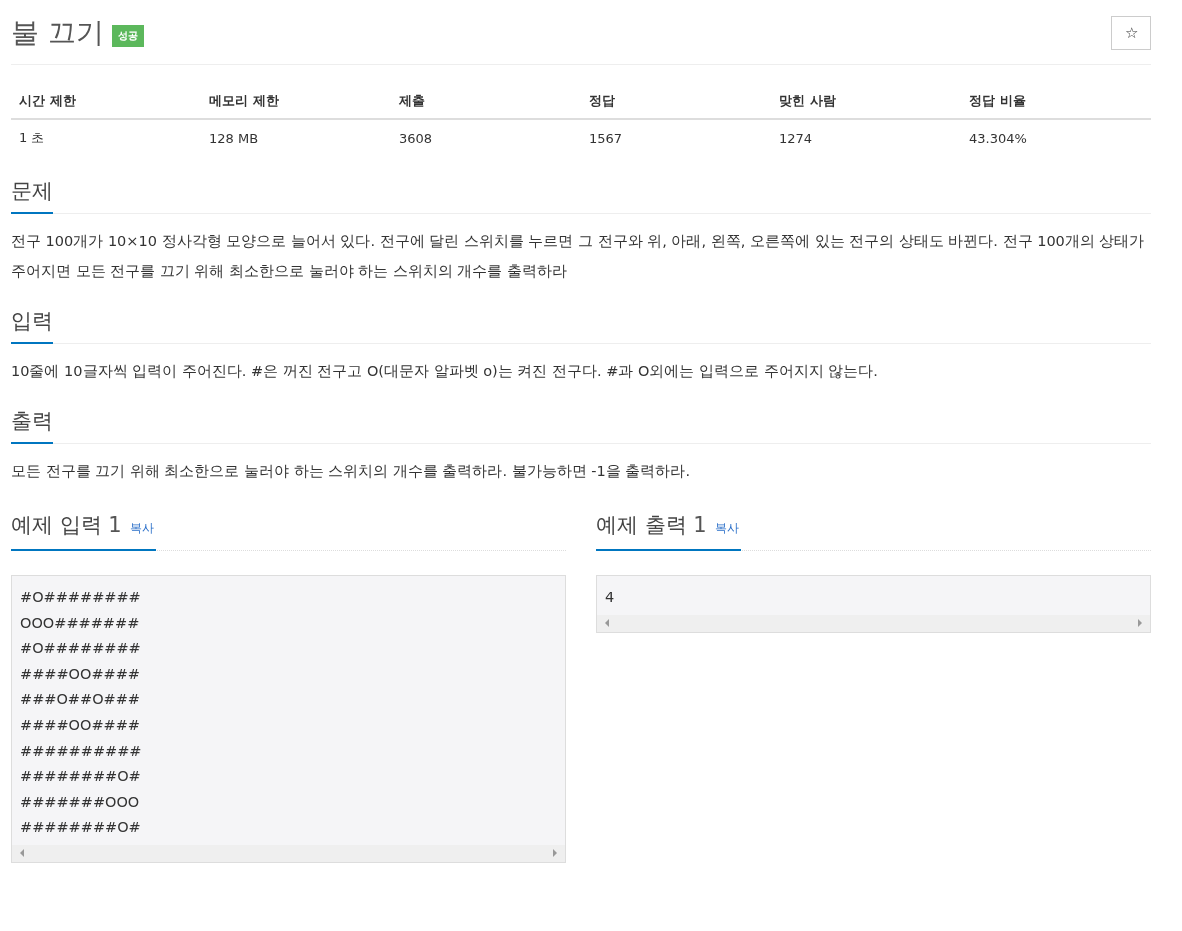 The width and height of the screenshot is (1182, 931). Describe the element at coordinates (80, 802) in the screenshot. I see `code-line: #######OOO` at that location.